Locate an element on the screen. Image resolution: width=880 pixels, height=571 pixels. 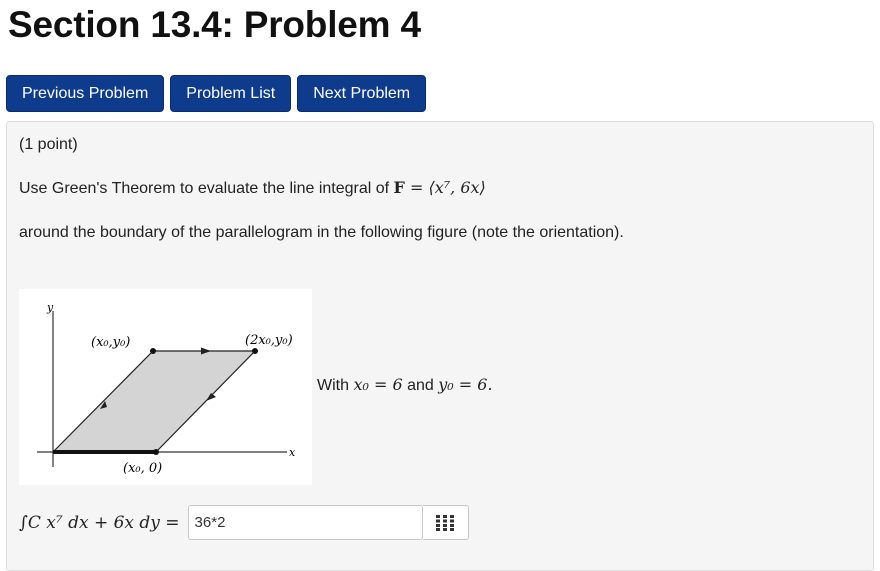
x-axis-label: x is located at coordinates (292, 452).